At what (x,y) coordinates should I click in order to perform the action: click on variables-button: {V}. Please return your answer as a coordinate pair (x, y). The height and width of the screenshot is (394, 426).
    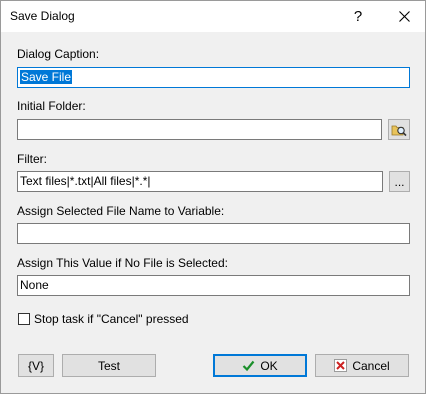
    Looking at the image, I should click on (36, 365).